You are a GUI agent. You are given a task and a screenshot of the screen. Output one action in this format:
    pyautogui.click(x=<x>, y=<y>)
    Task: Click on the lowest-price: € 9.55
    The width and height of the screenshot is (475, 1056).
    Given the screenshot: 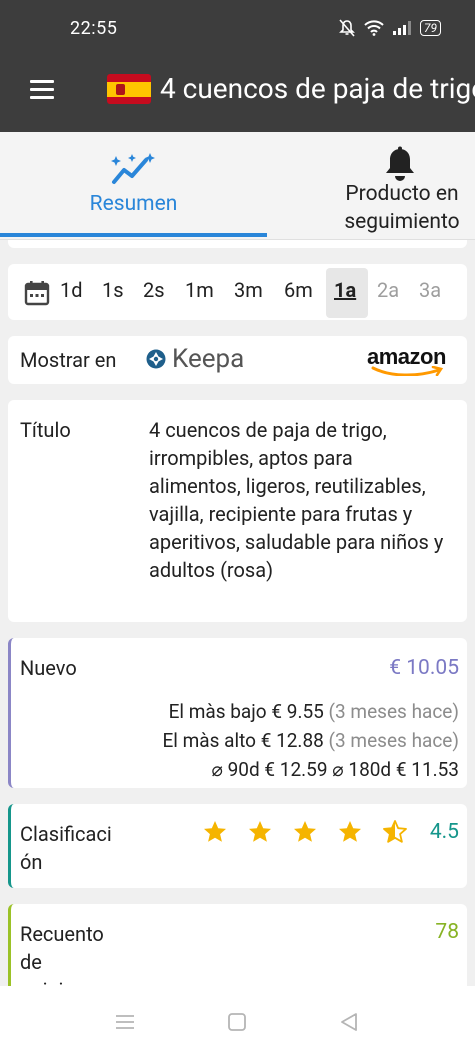 What is the action you would take?
    pyautogui.click(x=297, y=711)
    